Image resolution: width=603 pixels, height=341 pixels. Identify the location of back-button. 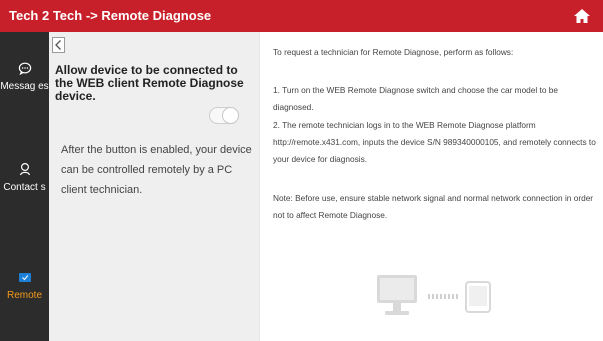
(58, 45).